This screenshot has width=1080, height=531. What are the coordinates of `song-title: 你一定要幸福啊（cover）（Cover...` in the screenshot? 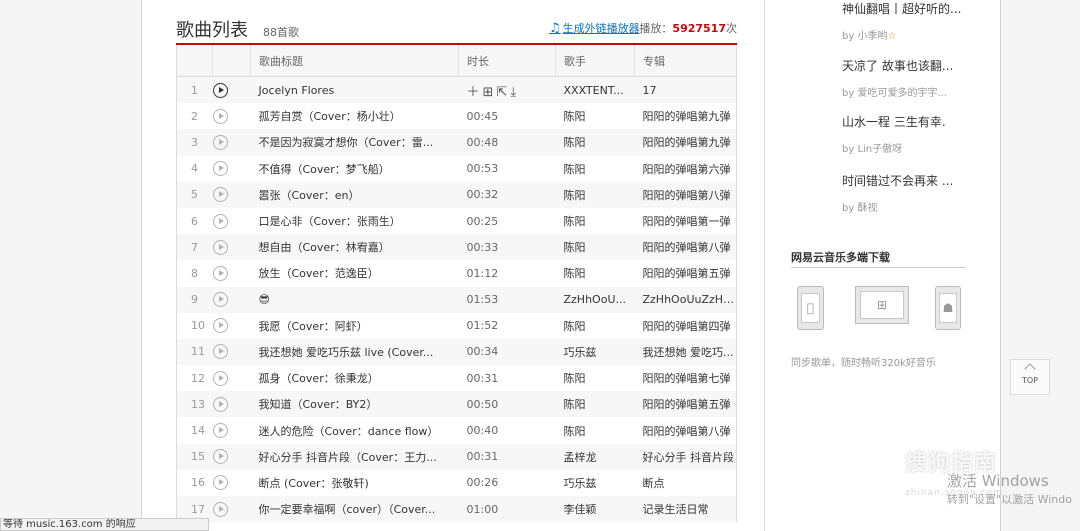 It's located at (354, 509).